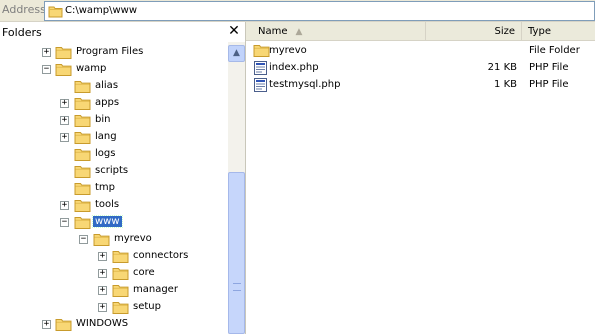 The image size is (595, 334). I want to click on tree-item: logs, so click(114, 154).